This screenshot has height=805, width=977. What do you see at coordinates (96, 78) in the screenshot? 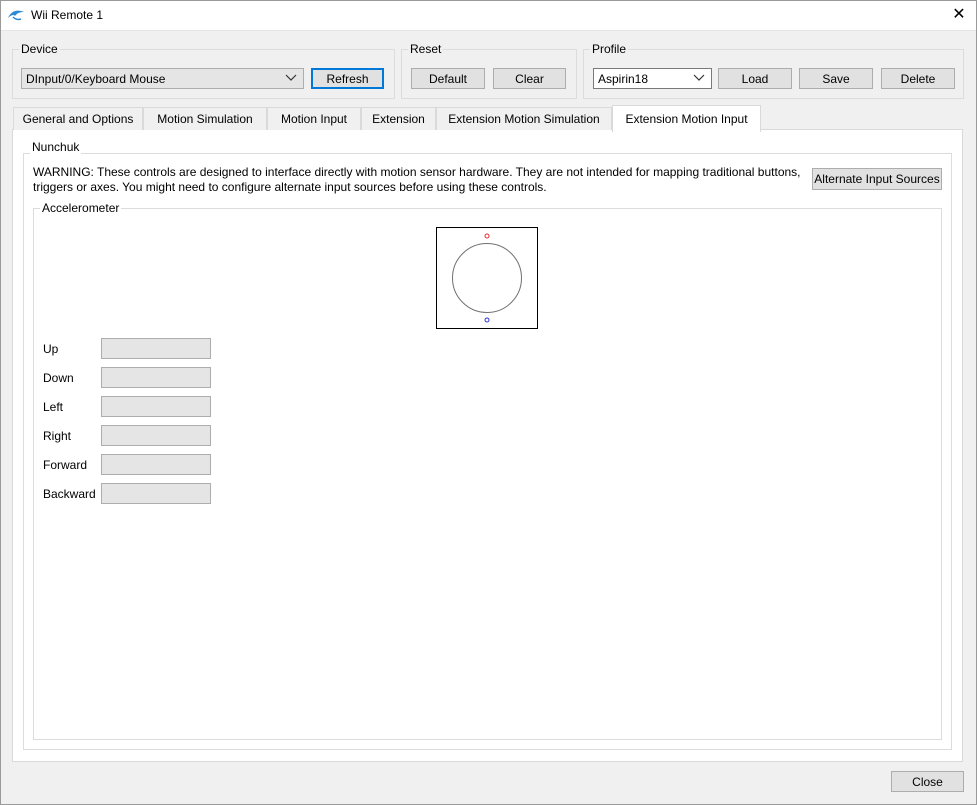
I see `device-select-value: DInput/0/Keyboard Mouse` at bounding box center [96, 78].